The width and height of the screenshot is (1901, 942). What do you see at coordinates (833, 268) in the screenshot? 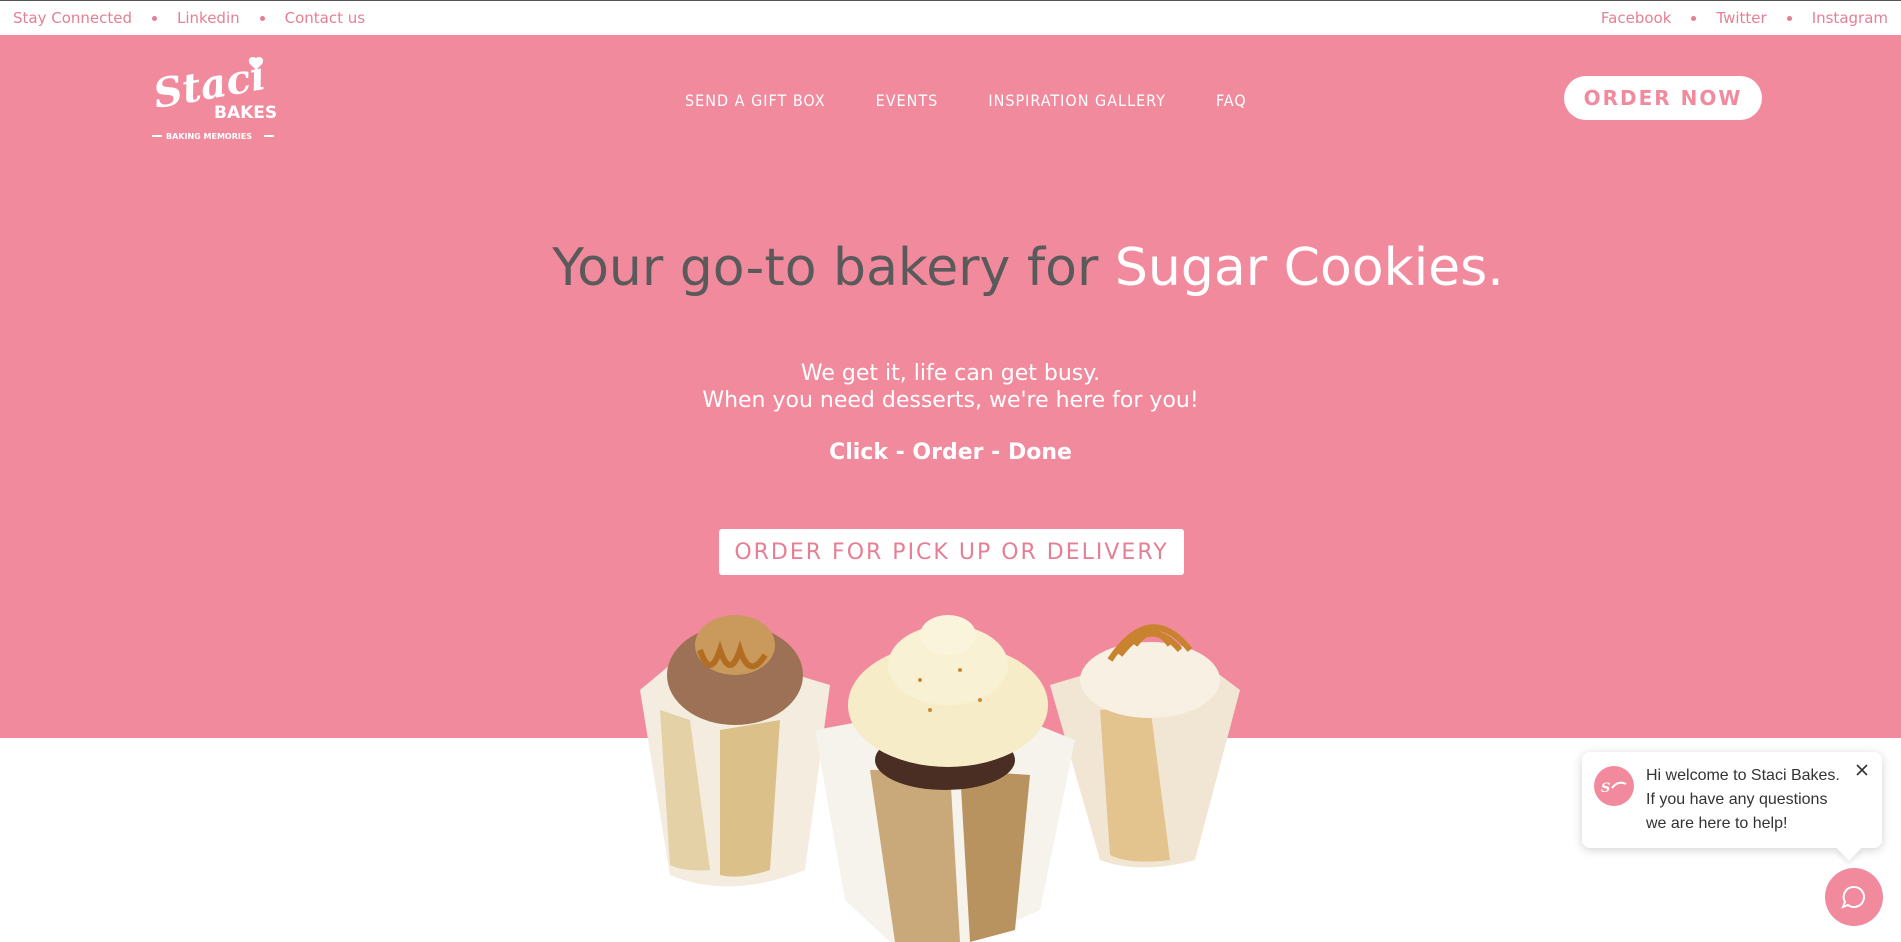
I see `headline-prefix: Your go-to bakery for` at bounding box center [833, 268].